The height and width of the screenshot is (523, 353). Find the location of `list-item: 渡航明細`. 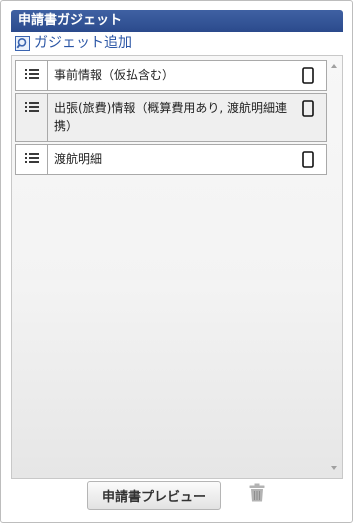

list-item: 渡航明細 is located at coordinates (171, 159).